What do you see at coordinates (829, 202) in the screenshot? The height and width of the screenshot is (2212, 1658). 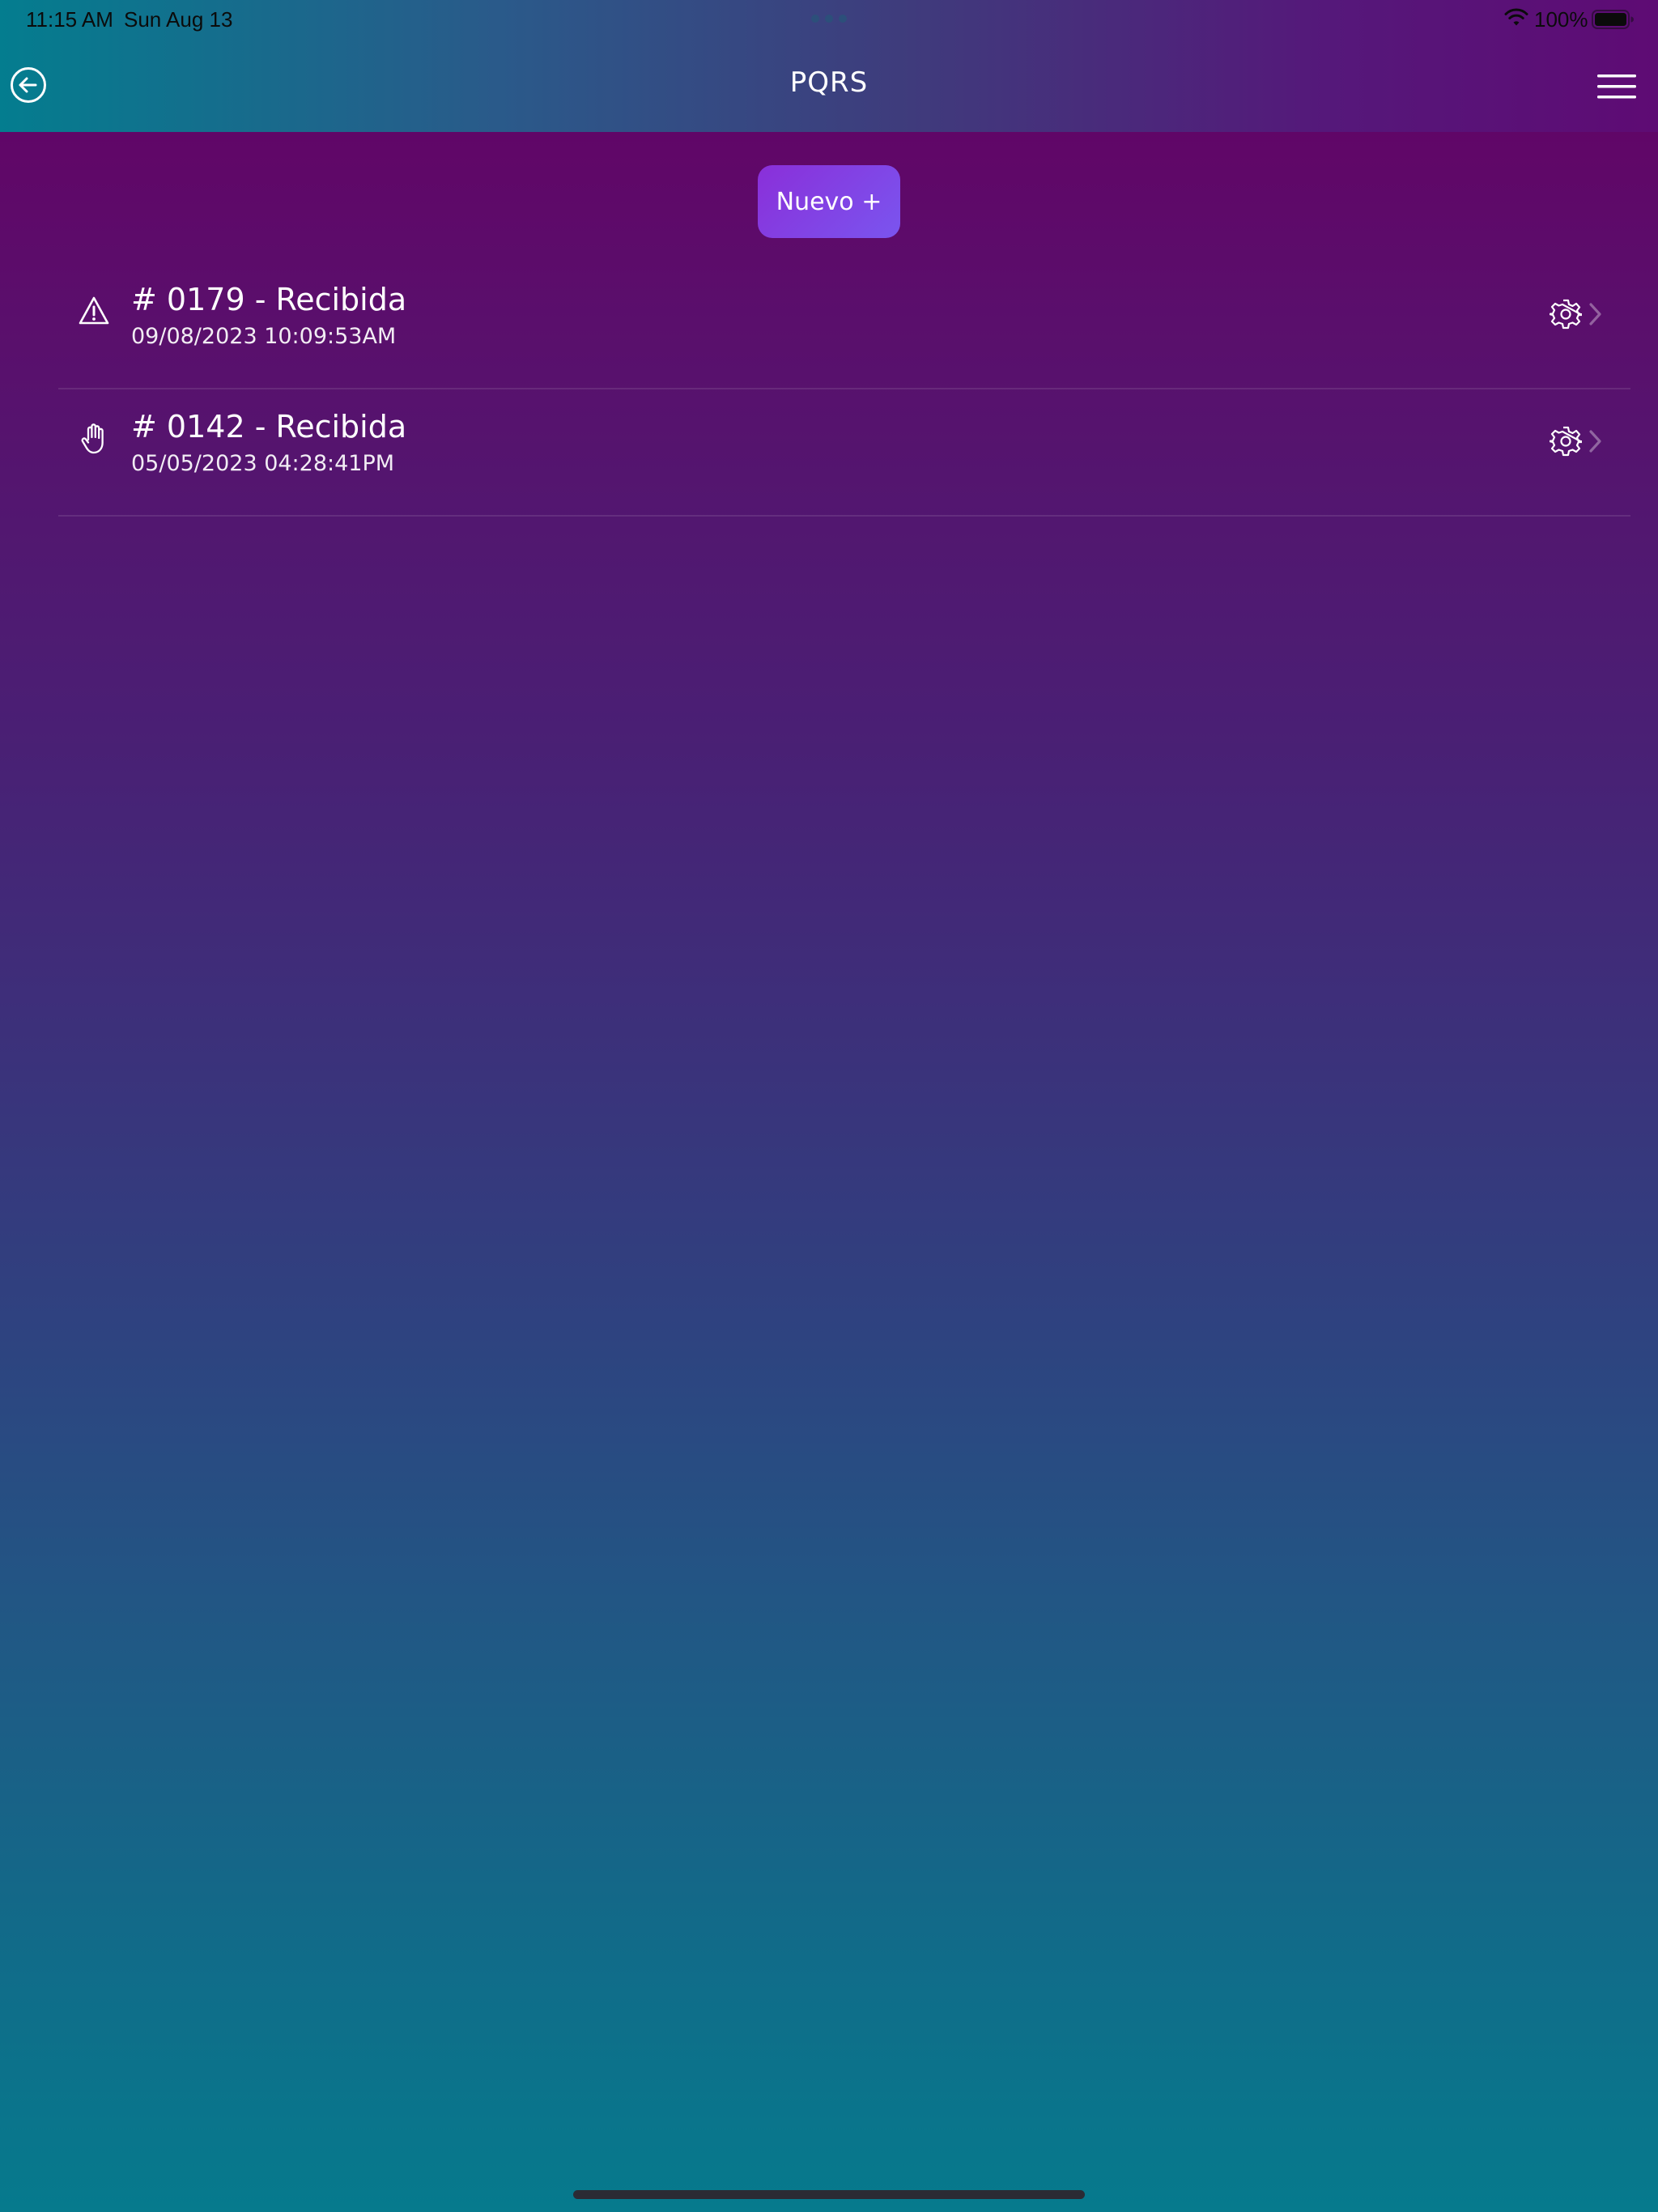 I see `new-button: Nuevo +` at bounding box center [829, 202].